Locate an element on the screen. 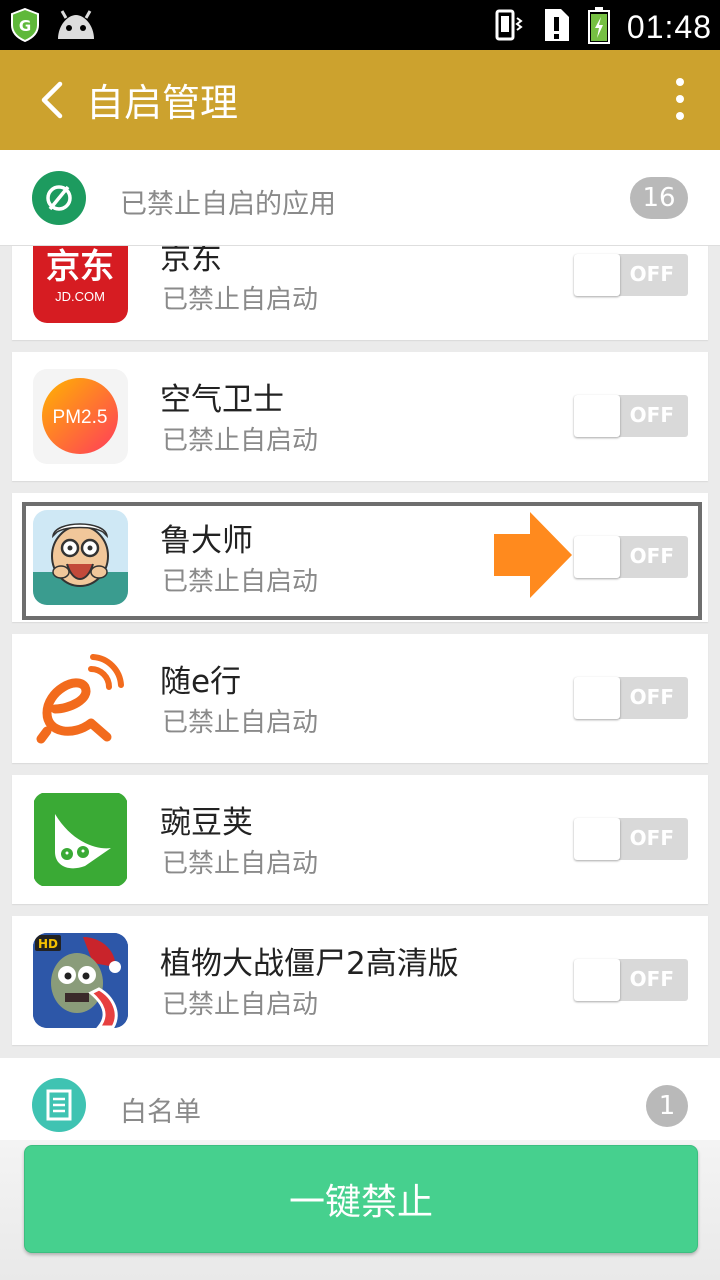 Image resolution: width=720 pixels, height=1280 pixels. svg-text: 京东 is located at coordinates (80, 267).